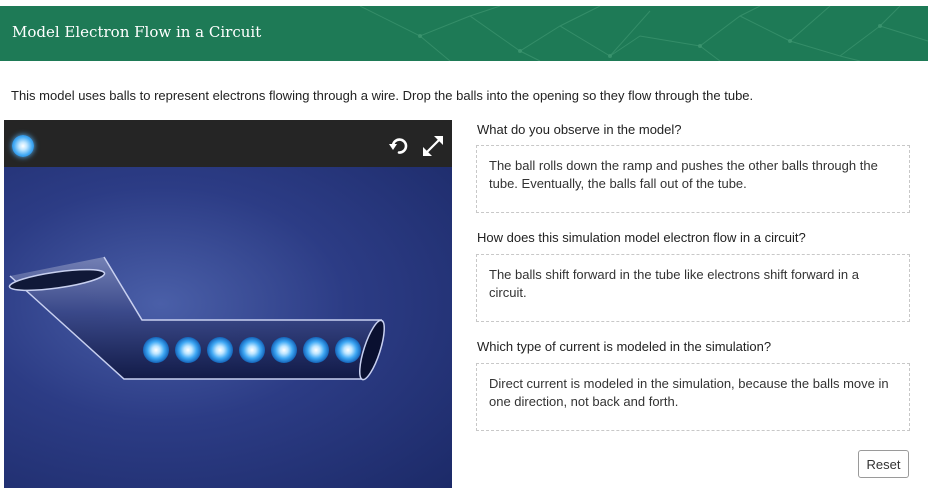 The width and height of the screenshot is (928, 496). I want to click on tube-illustration, so click(196, 318).